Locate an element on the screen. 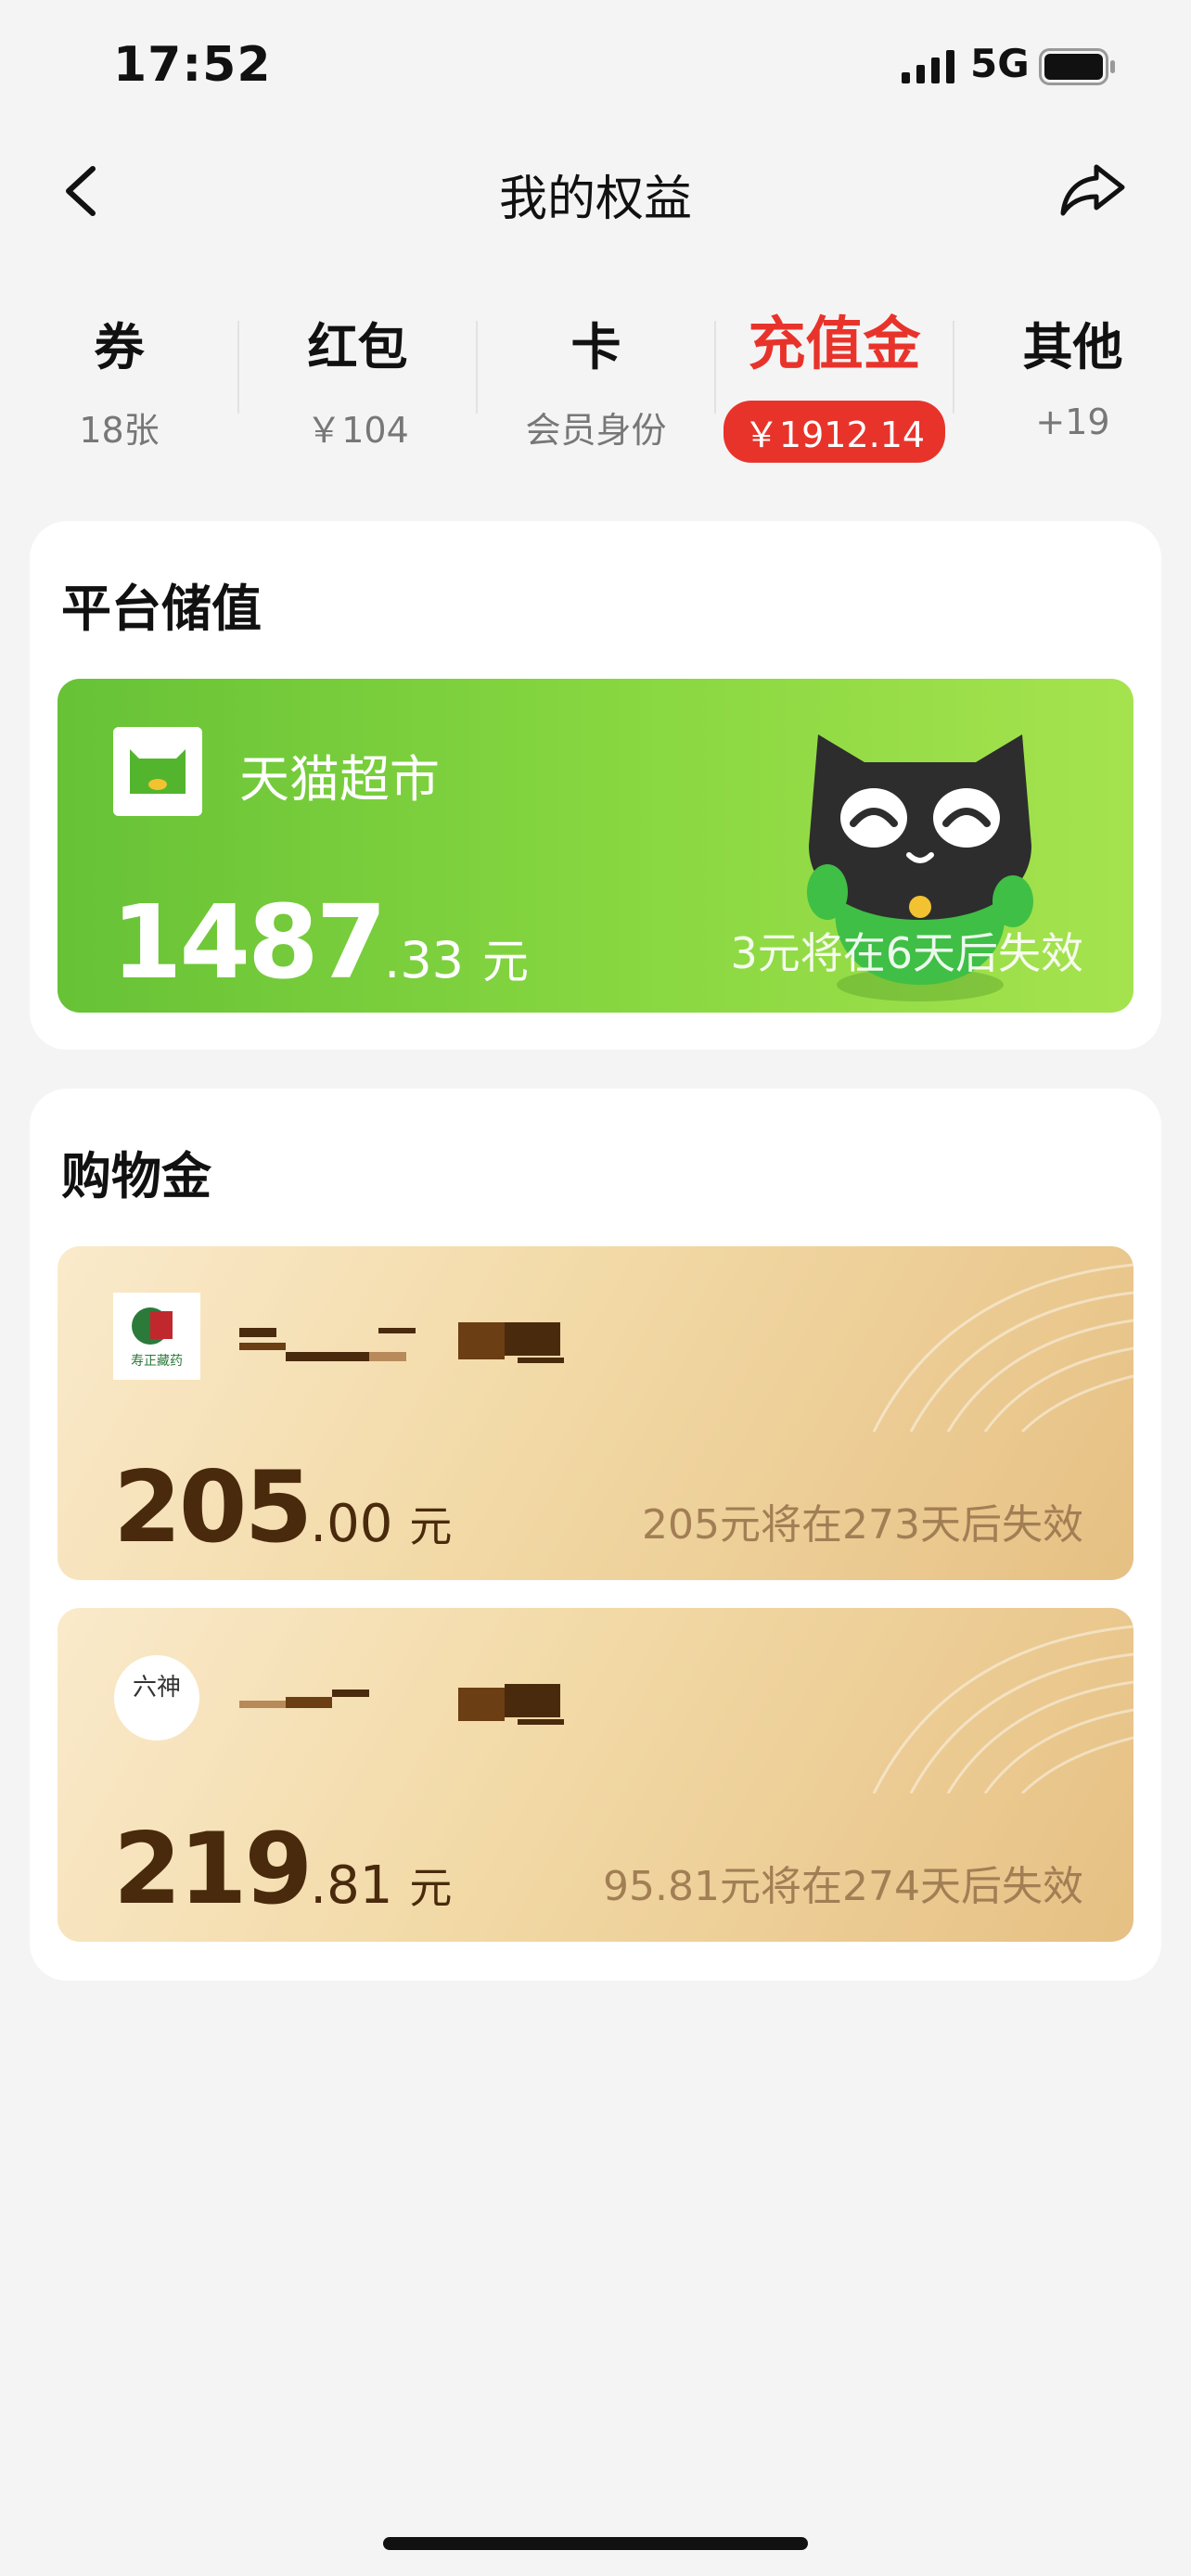 The image size is (1191, 2576). credit-amount: 205.00 元 is located at coordinates (283, 1507).